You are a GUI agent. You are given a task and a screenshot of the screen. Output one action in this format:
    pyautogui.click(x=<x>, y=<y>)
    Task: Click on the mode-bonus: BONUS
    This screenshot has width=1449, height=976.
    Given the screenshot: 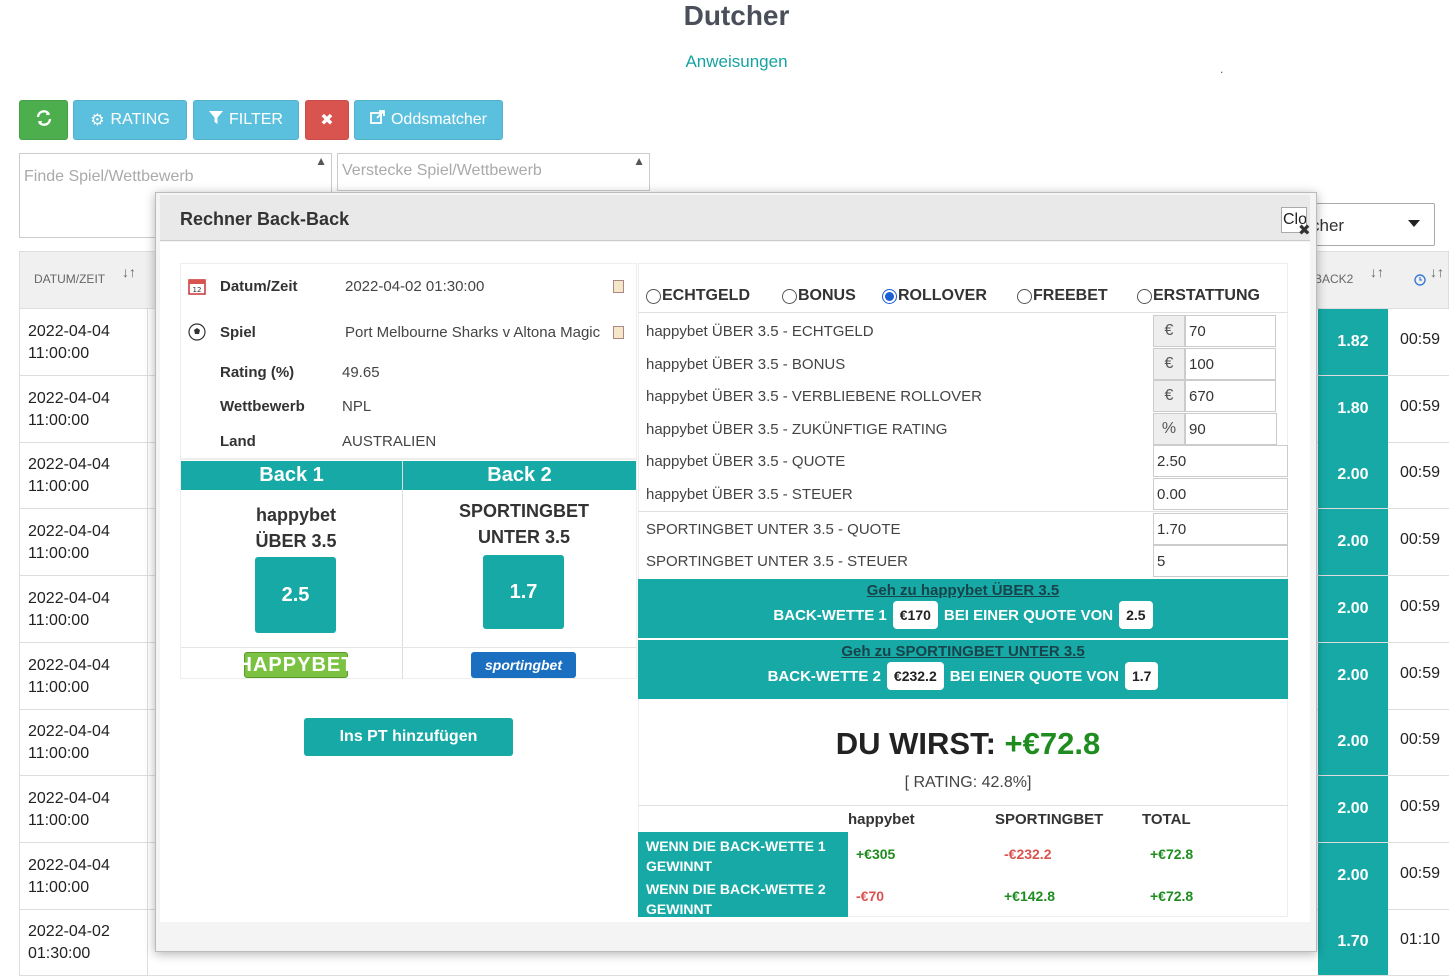 What is the action you would take?
    pyautogui.click(x=819, y=296)
    